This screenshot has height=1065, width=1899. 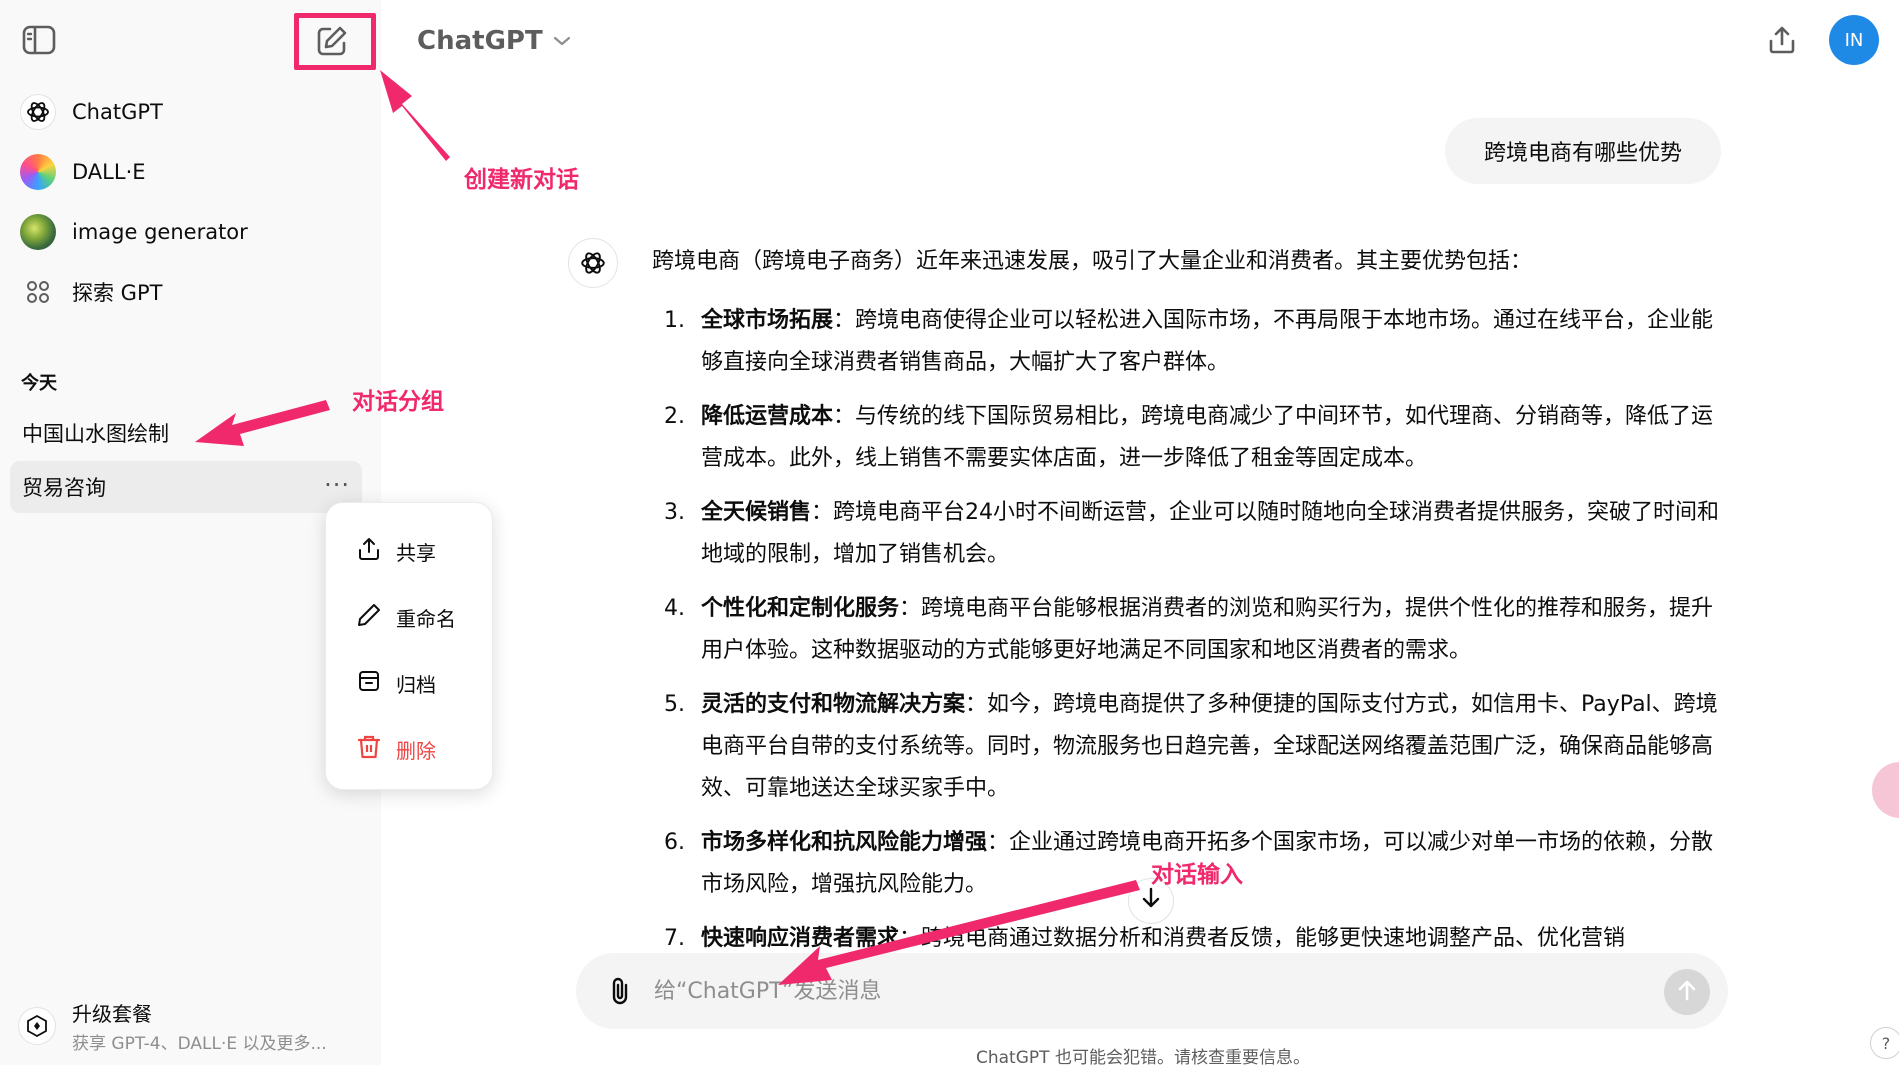 What do you see at coordinates (1854, 40) in the screenshot?
I see `avatar: IN` at bounding box center [1854, 40].